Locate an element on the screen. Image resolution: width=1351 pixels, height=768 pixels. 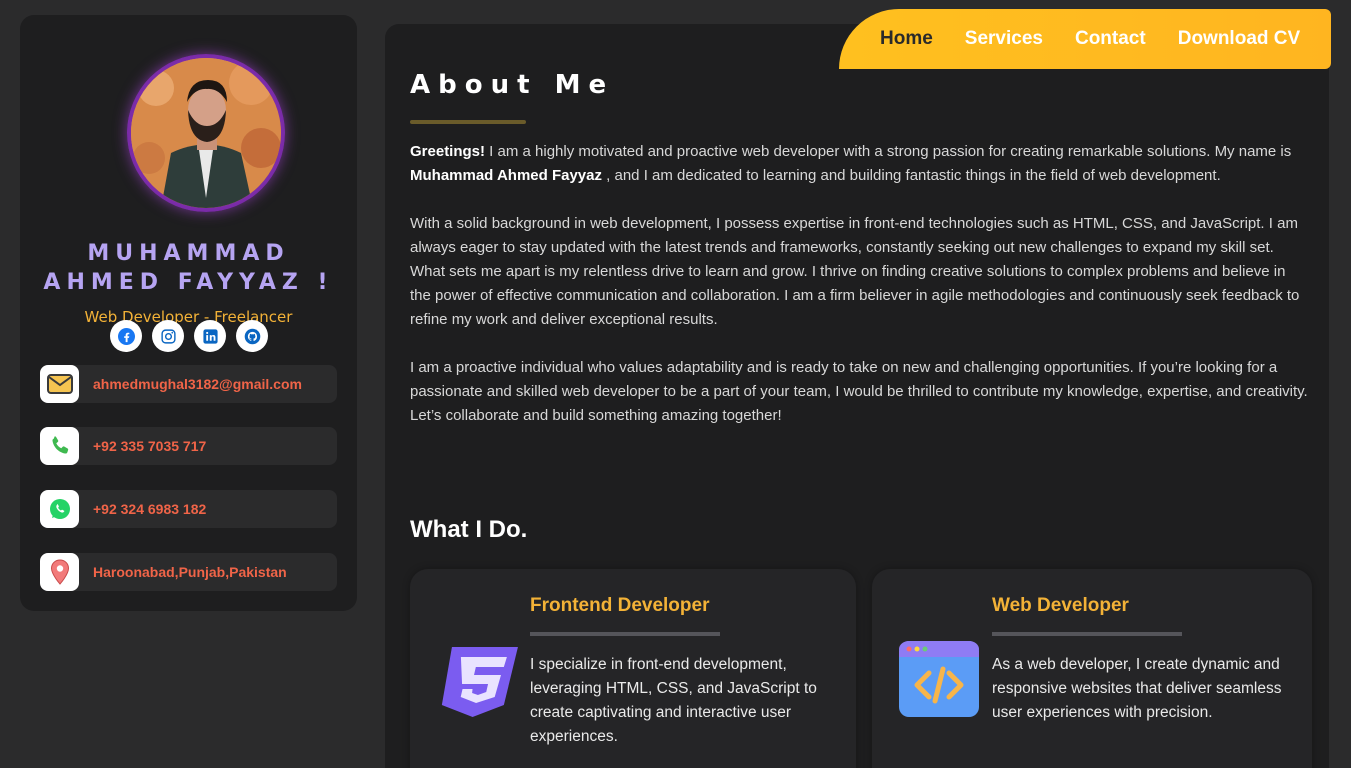
facebook-icon is located at coordinates (126, 336).